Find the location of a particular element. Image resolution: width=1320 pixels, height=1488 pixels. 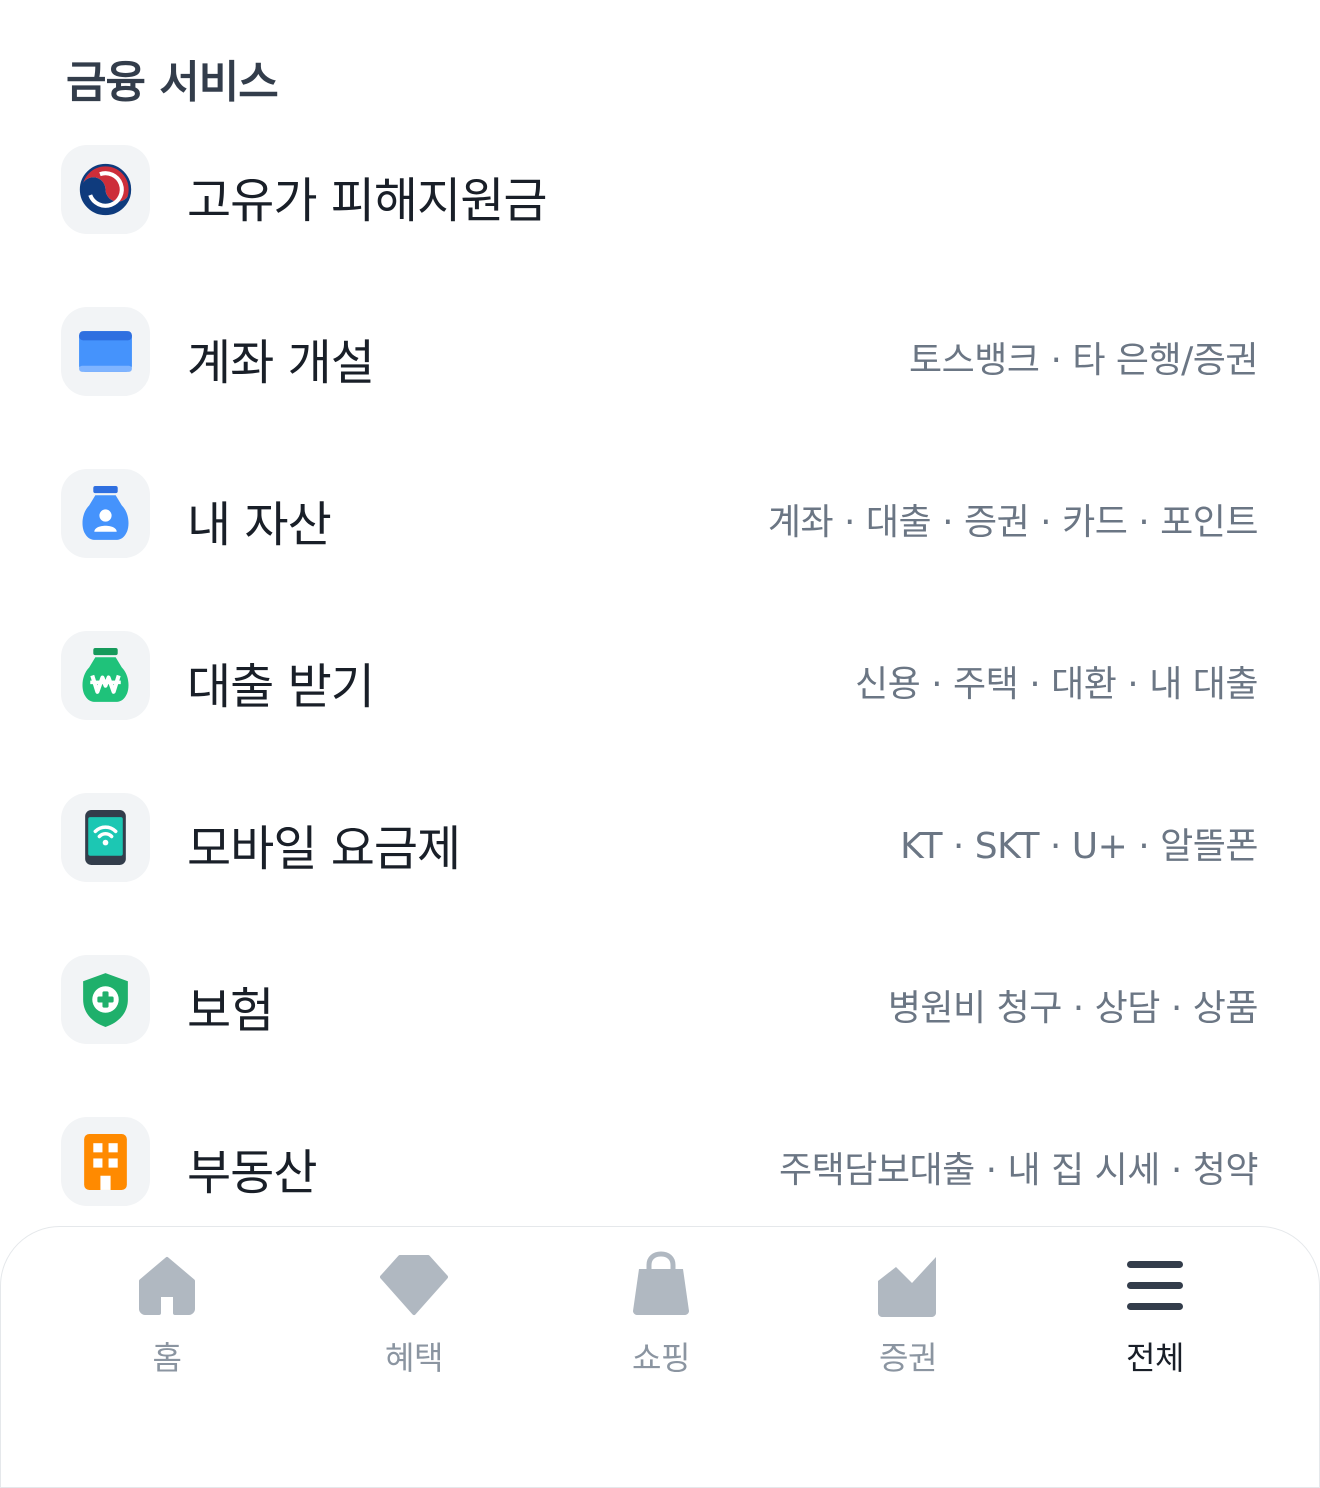

nav-label: 홈 is located at coordinates (167, 1358).